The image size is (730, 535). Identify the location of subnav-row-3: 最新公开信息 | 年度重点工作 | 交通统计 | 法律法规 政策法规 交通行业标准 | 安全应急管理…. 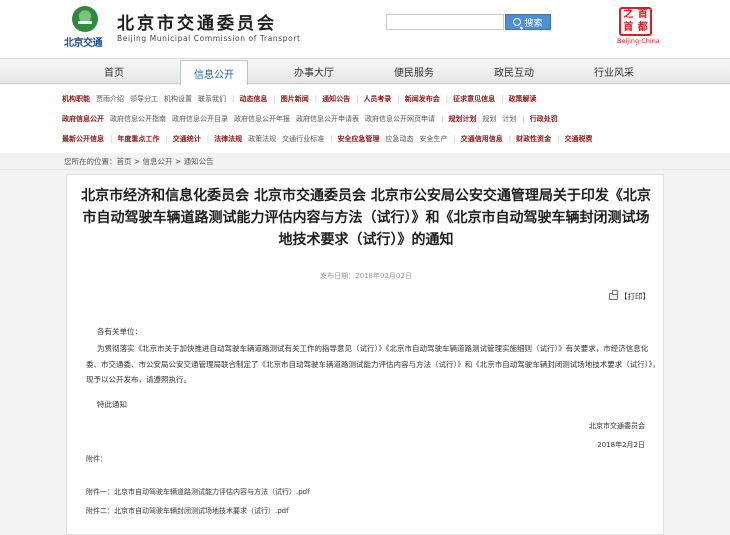
(330, 139).